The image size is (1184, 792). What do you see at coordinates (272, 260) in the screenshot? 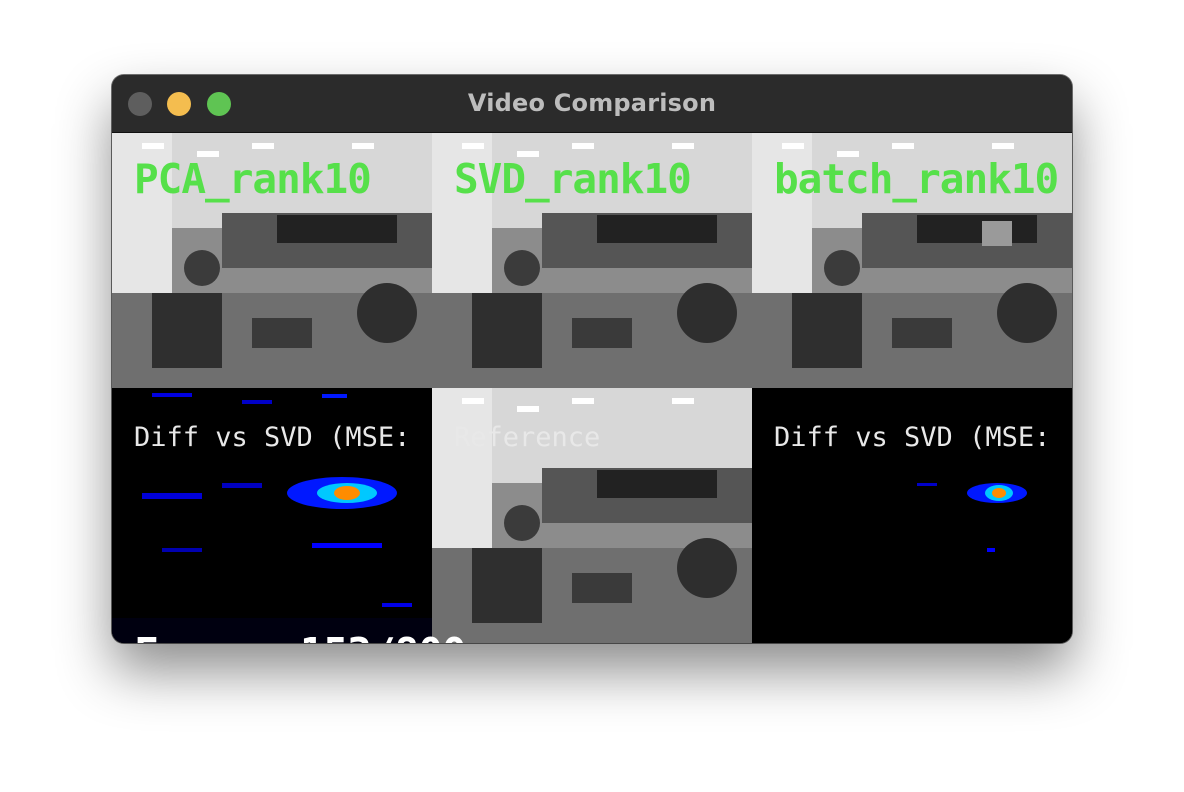
I see `pca-video-tile: PCA_rank10` at bounding box center [272, 260].